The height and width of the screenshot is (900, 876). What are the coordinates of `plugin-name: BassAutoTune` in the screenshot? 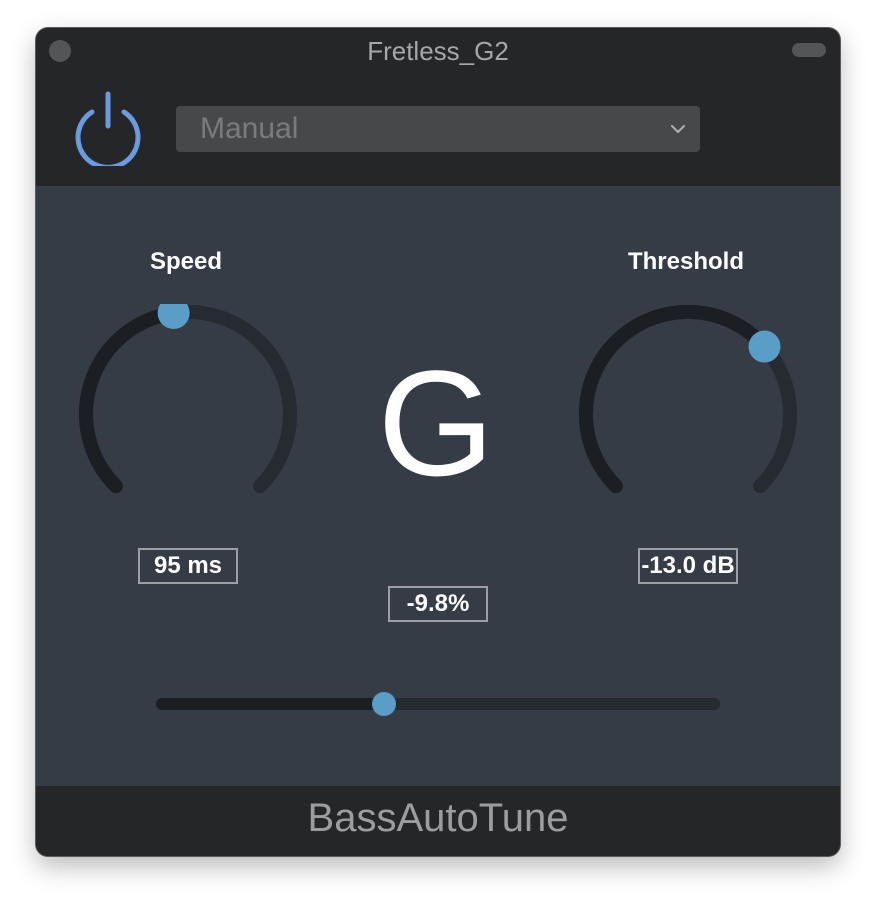 It's located at (438, 818).